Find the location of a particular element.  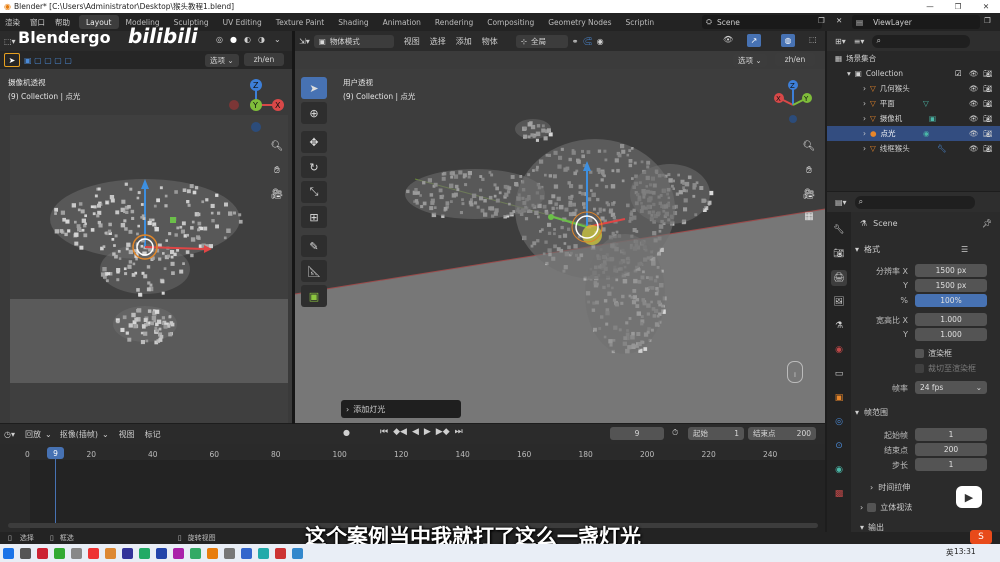

scene-tab-icon: ⚗︎ is located at coordinates (839, 326).